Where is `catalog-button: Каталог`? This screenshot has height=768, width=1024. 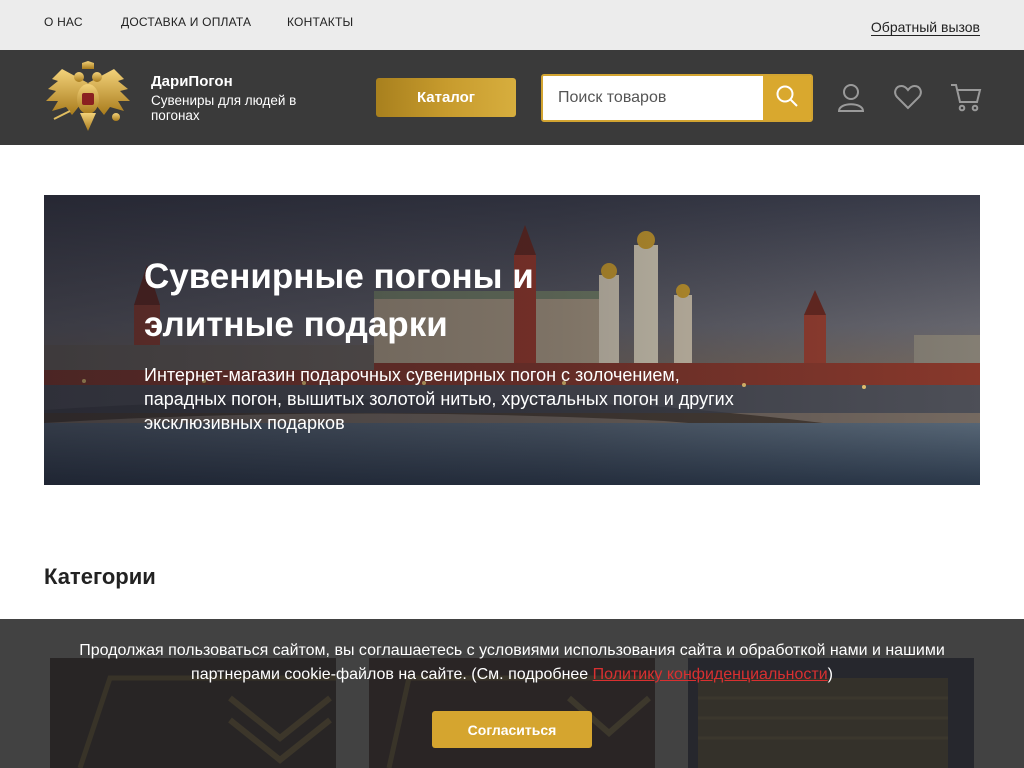
catalog-button: Каталог is located at coordinates (446, 97).